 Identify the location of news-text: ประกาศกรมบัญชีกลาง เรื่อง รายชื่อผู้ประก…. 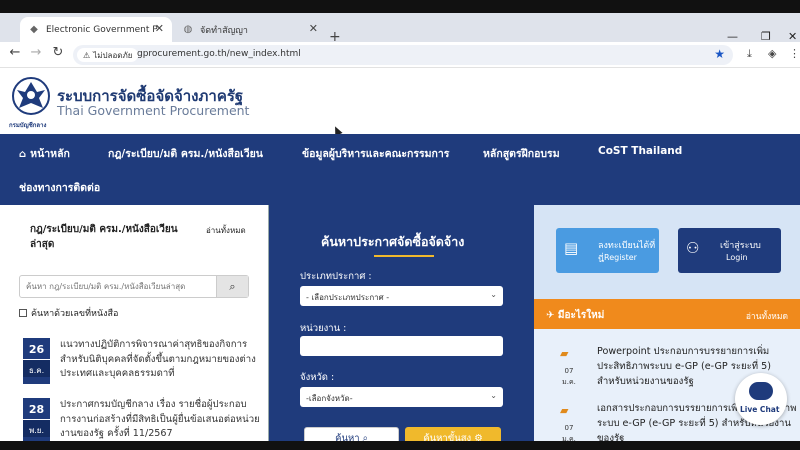
(160, 419).